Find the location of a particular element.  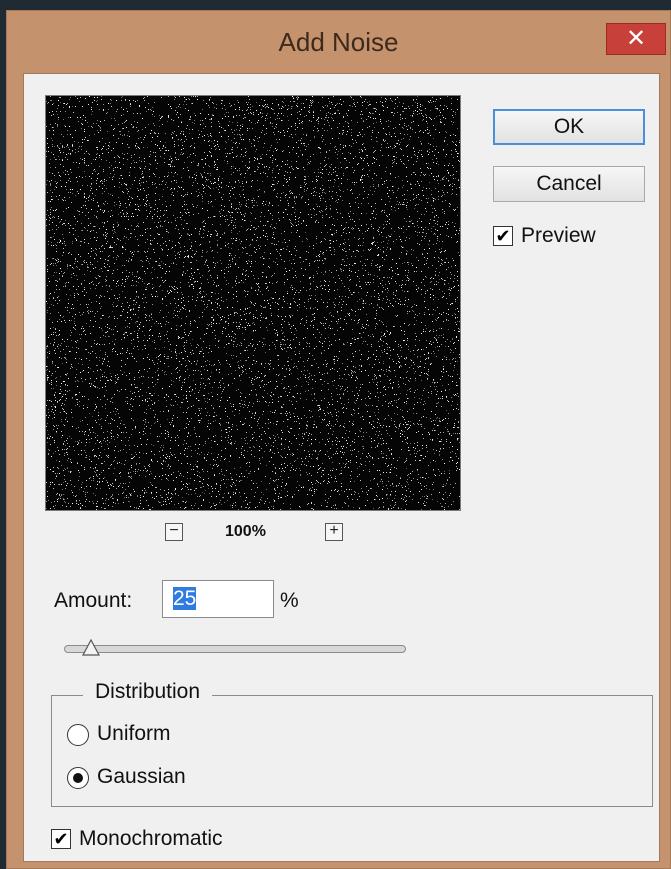

distribution-group is located at coordinates (352, 751).